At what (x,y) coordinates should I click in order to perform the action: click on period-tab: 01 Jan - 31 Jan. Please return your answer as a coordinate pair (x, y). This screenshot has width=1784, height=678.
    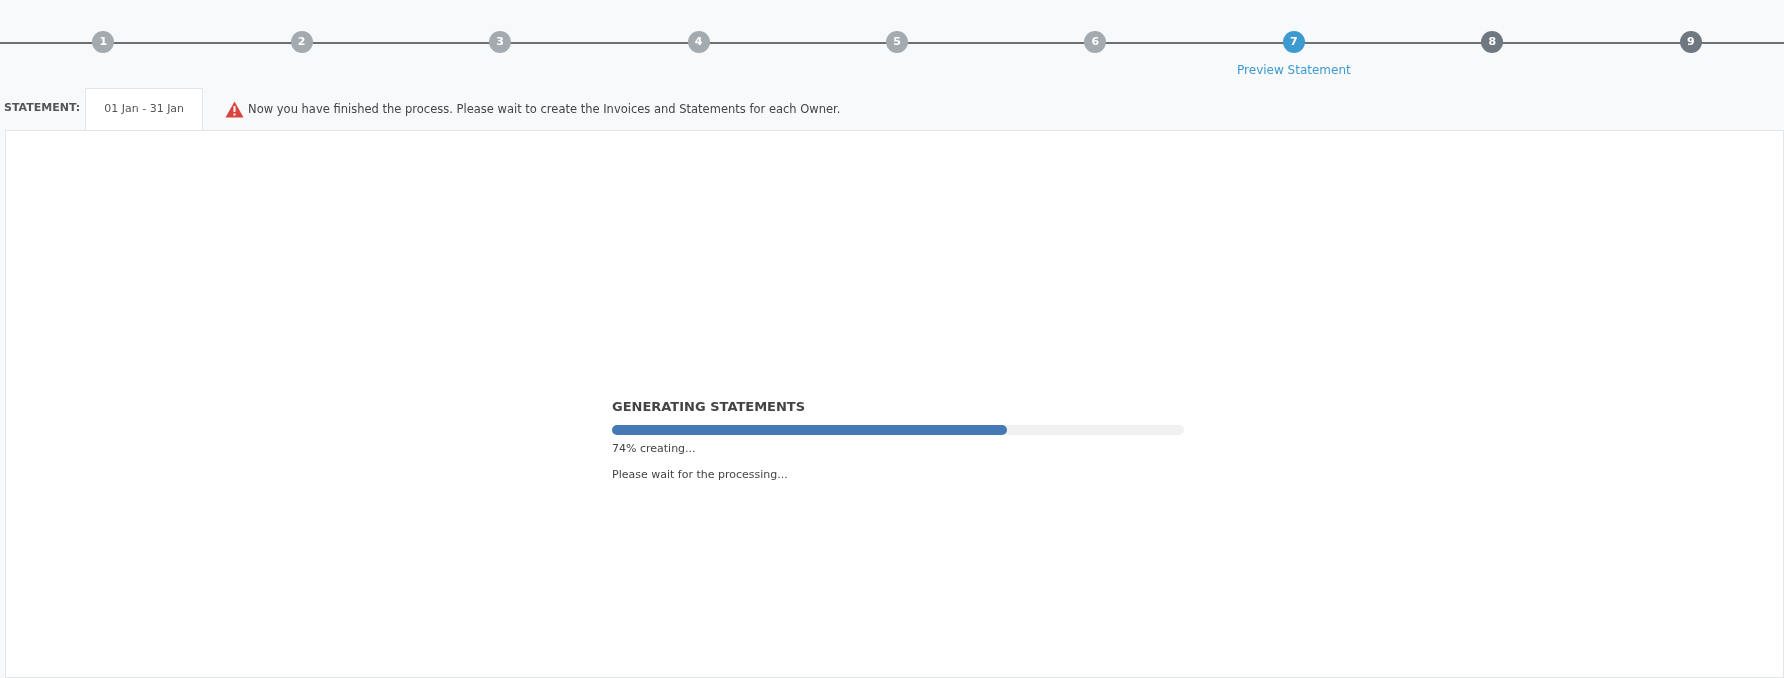
    Looking at the image, I should click on (144, 109).